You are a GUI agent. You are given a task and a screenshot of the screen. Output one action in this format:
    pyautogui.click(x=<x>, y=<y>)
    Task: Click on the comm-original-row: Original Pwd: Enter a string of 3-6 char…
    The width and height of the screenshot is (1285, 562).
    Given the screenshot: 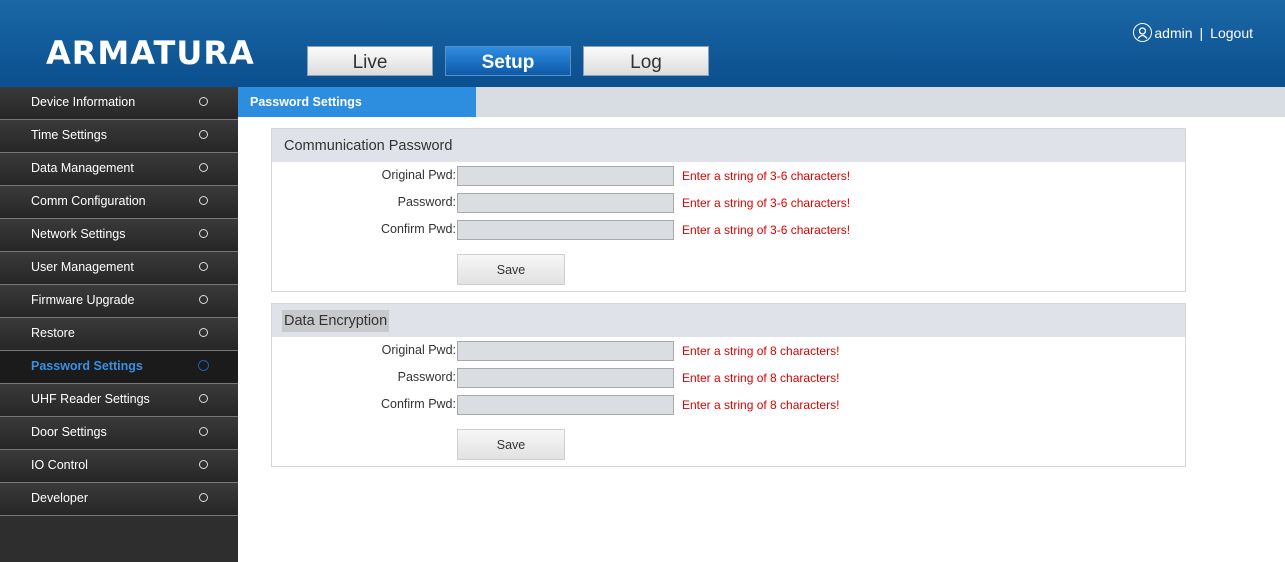 What is the action you would take?
    pyautogui.click(x=728, y=176)
    